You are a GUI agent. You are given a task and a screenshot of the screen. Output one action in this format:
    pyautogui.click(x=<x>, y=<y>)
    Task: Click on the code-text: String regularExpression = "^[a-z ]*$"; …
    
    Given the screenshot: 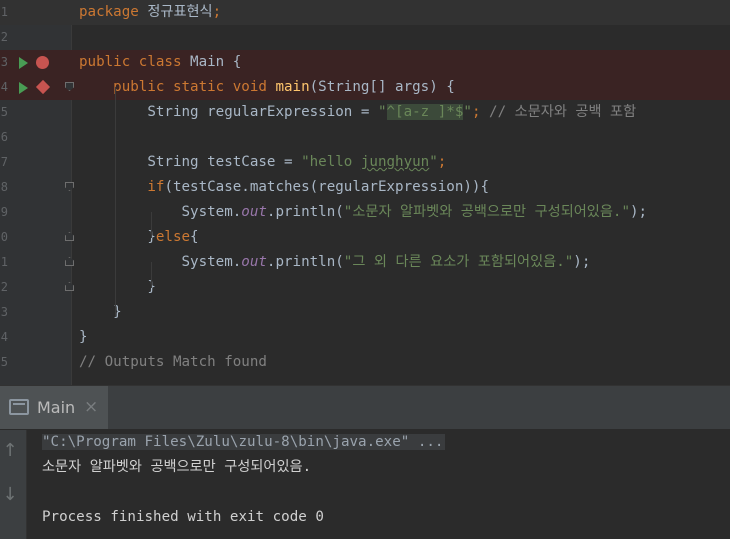 What is the action you would take?
    pyautogui.click(x=357, y=112)
    